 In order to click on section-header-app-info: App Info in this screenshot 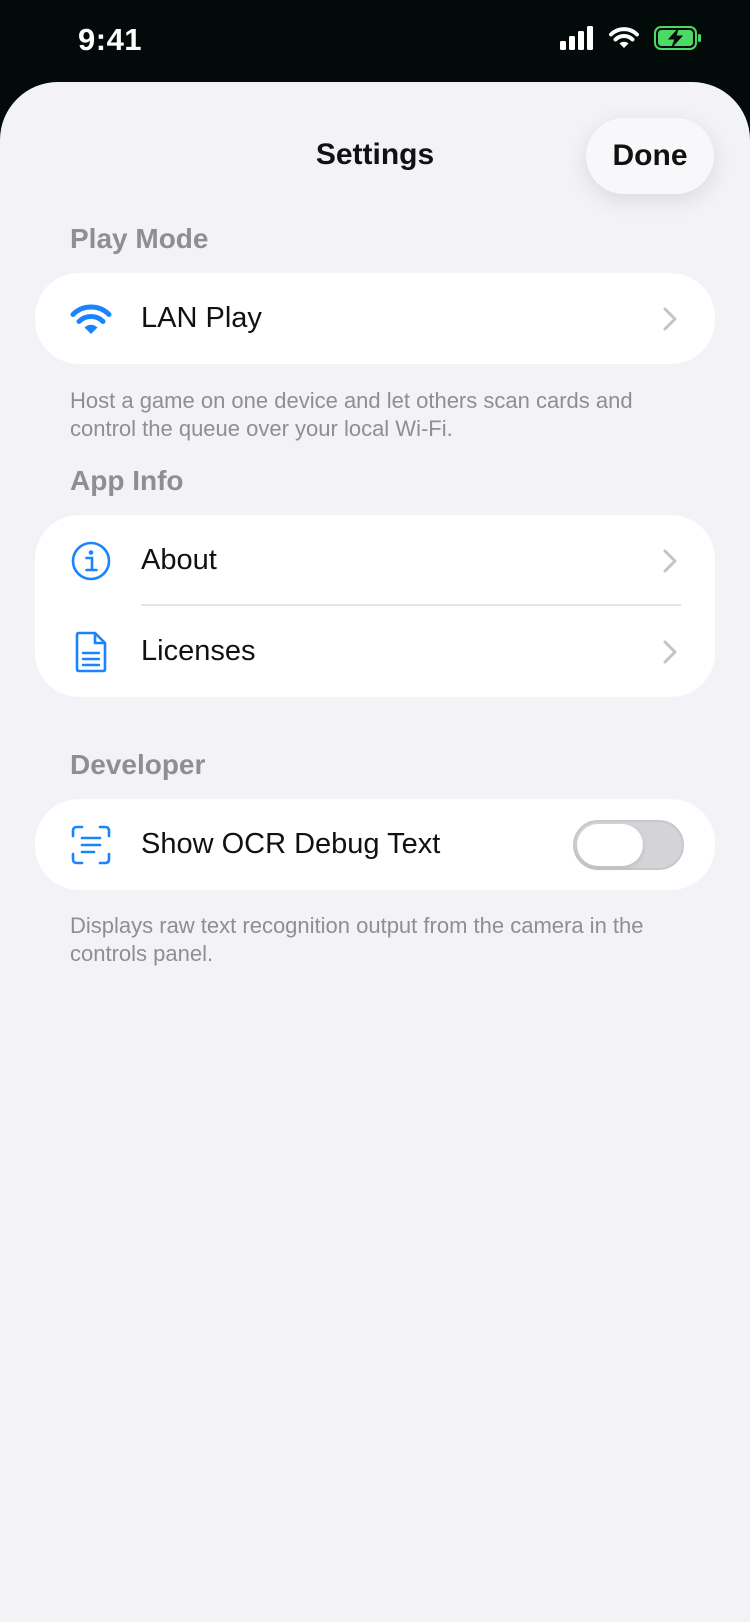, I will do `click(127, 480)`.